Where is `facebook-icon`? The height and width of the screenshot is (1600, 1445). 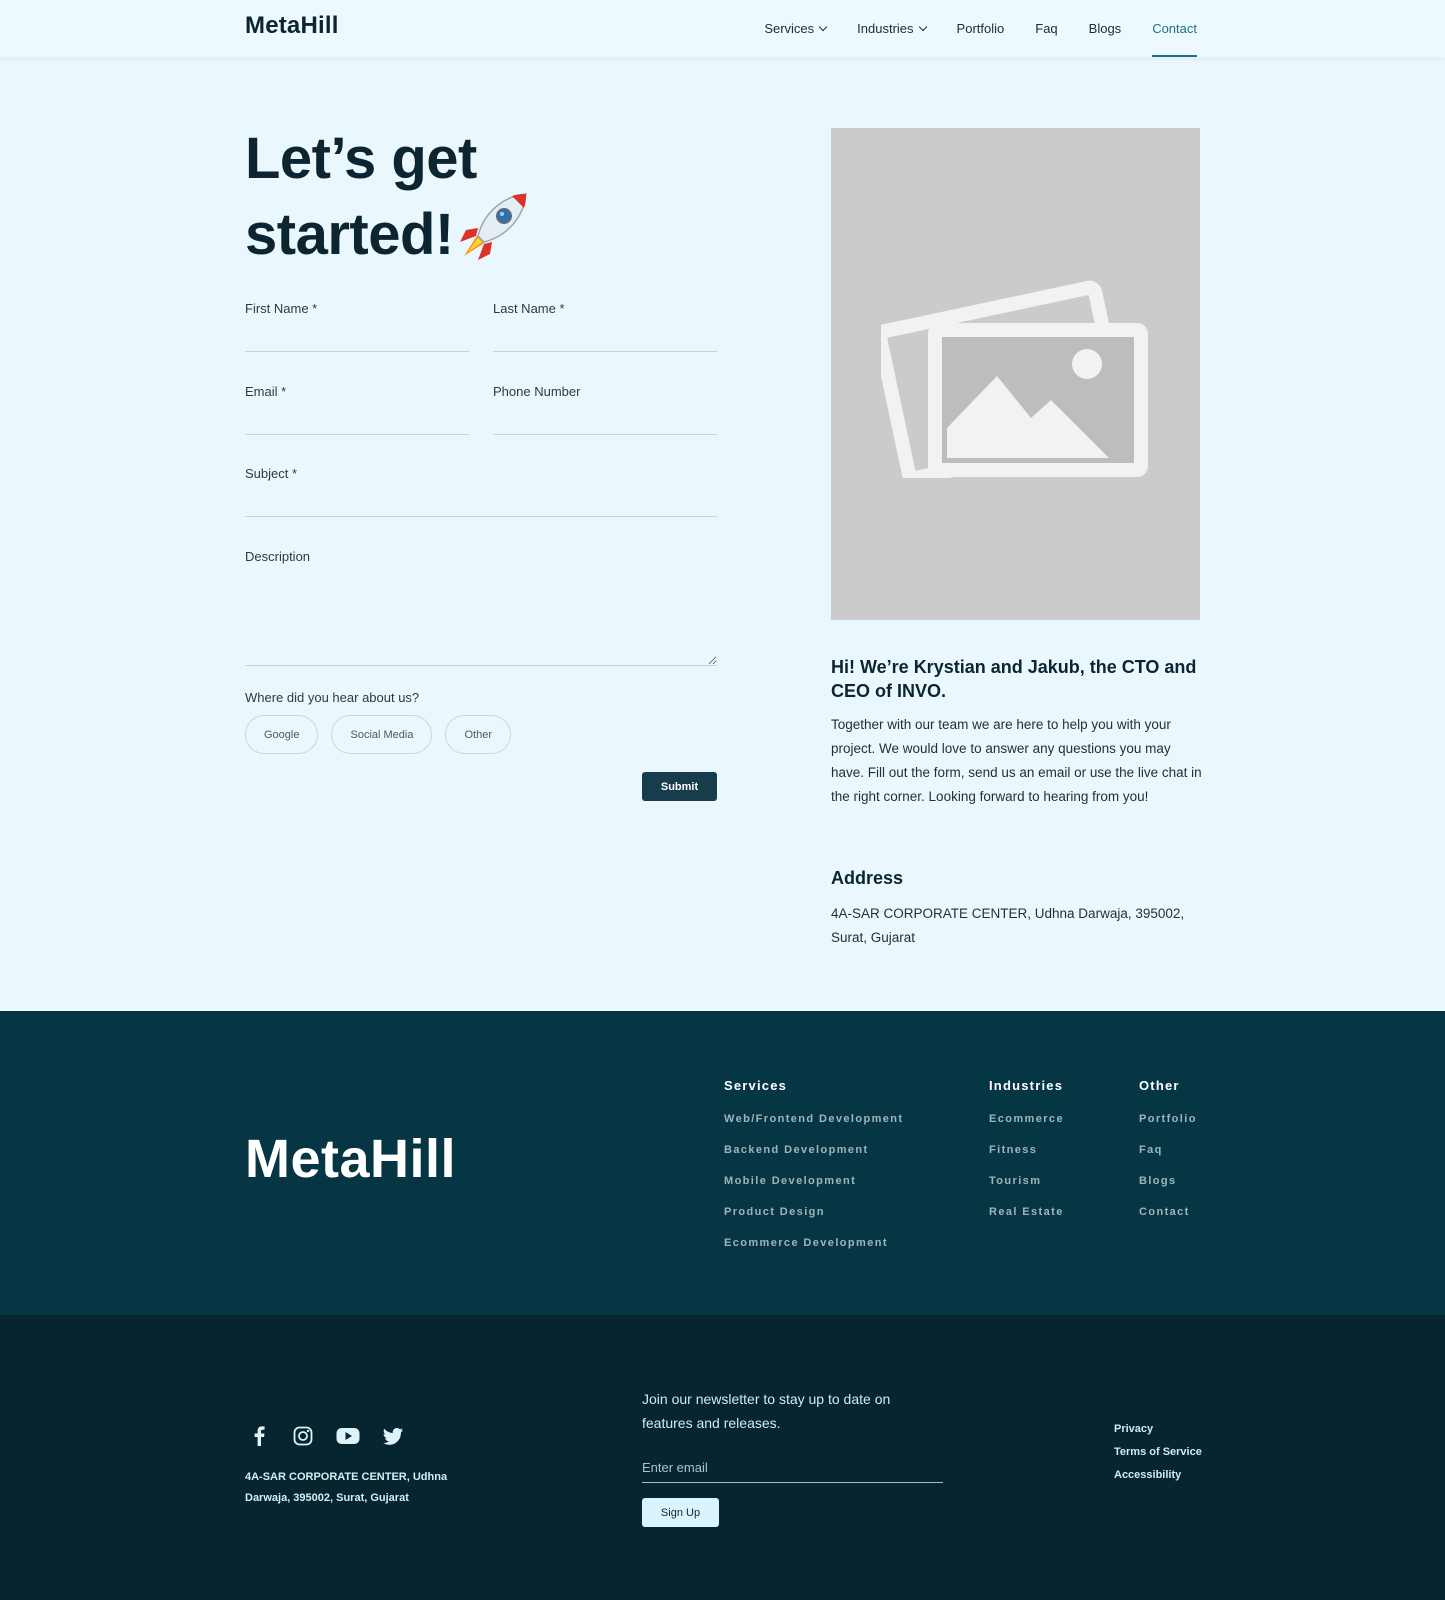 facebook-icon is located at coordinates (259, 1436).